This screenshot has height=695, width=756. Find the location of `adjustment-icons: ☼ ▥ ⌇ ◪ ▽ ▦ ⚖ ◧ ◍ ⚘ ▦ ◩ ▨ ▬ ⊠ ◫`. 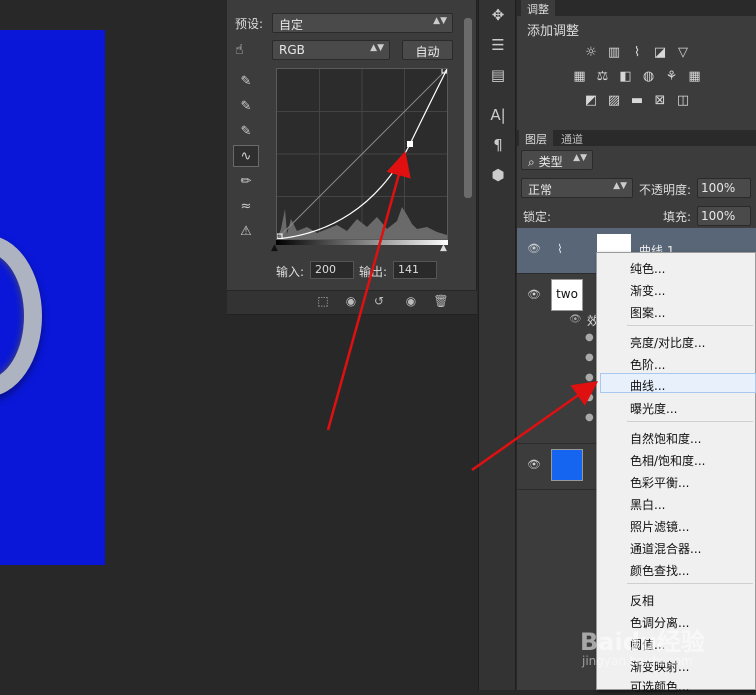

adjustment-icons: ☼ ▥ ⌇ ◪ ▽ ▦ ⚖ ◧ ◍ ⚘ ▦ ◩ ▨ ▬ ⊠ ◫ is located at coordinates (637, 80).